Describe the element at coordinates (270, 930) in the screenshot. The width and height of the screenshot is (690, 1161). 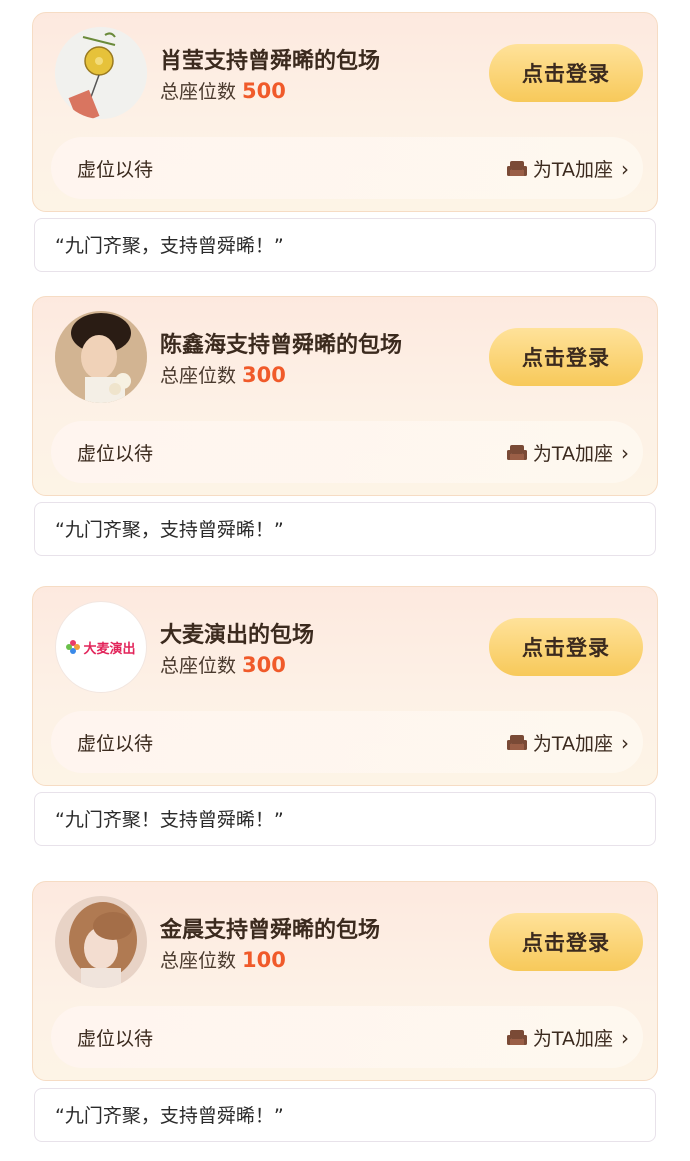
I see `venue-title: 金晨支持曾舜晞的包场` at that location.